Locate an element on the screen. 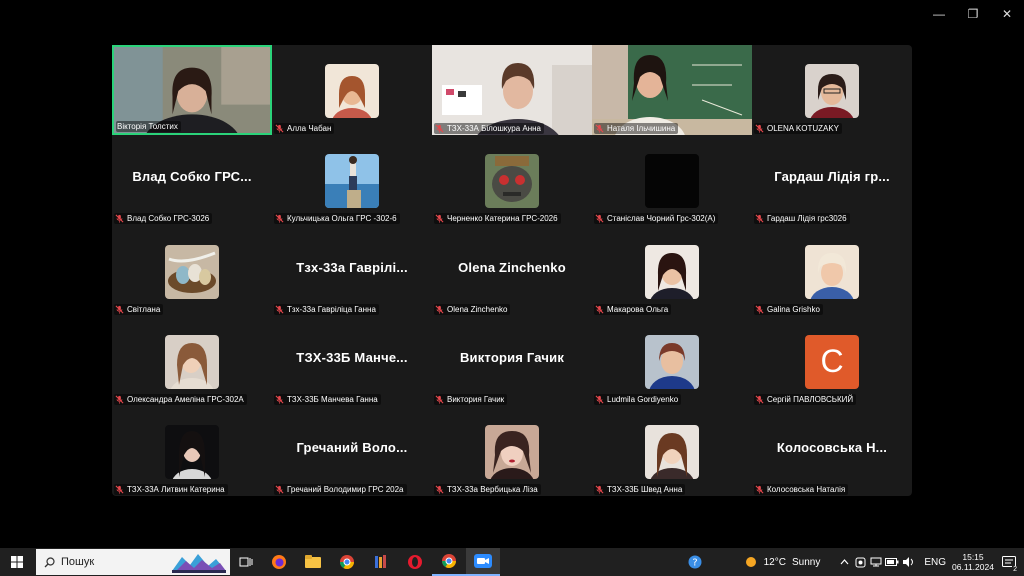  participant-name-label: Влад Собко ГРС-3026 is located at coordinates (163, 219).